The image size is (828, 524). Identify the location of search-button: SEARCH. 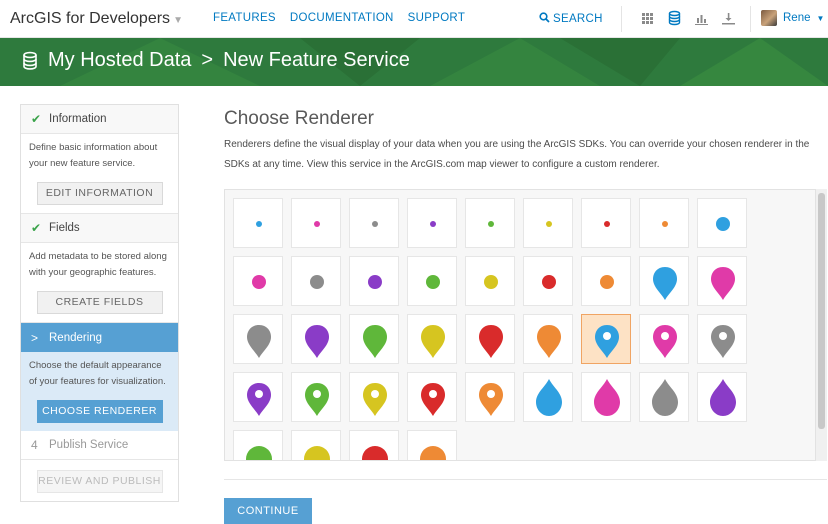
(571, 18).